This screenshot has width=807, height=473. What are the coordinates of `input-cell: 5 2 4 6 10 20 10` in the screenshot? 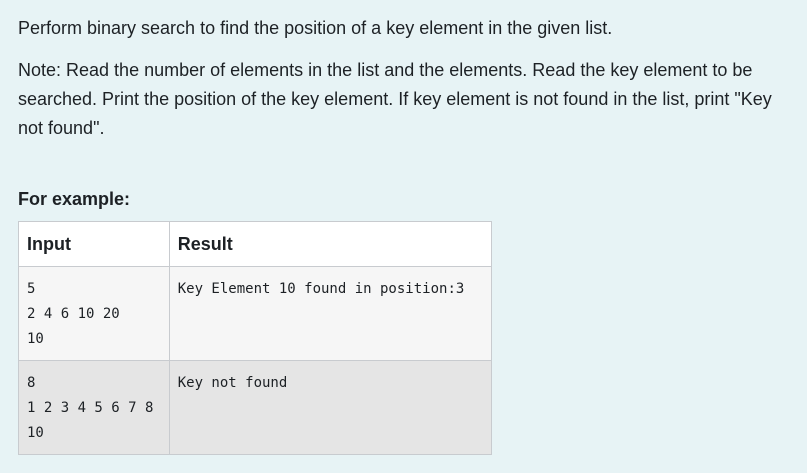 It's located at (94, 313).